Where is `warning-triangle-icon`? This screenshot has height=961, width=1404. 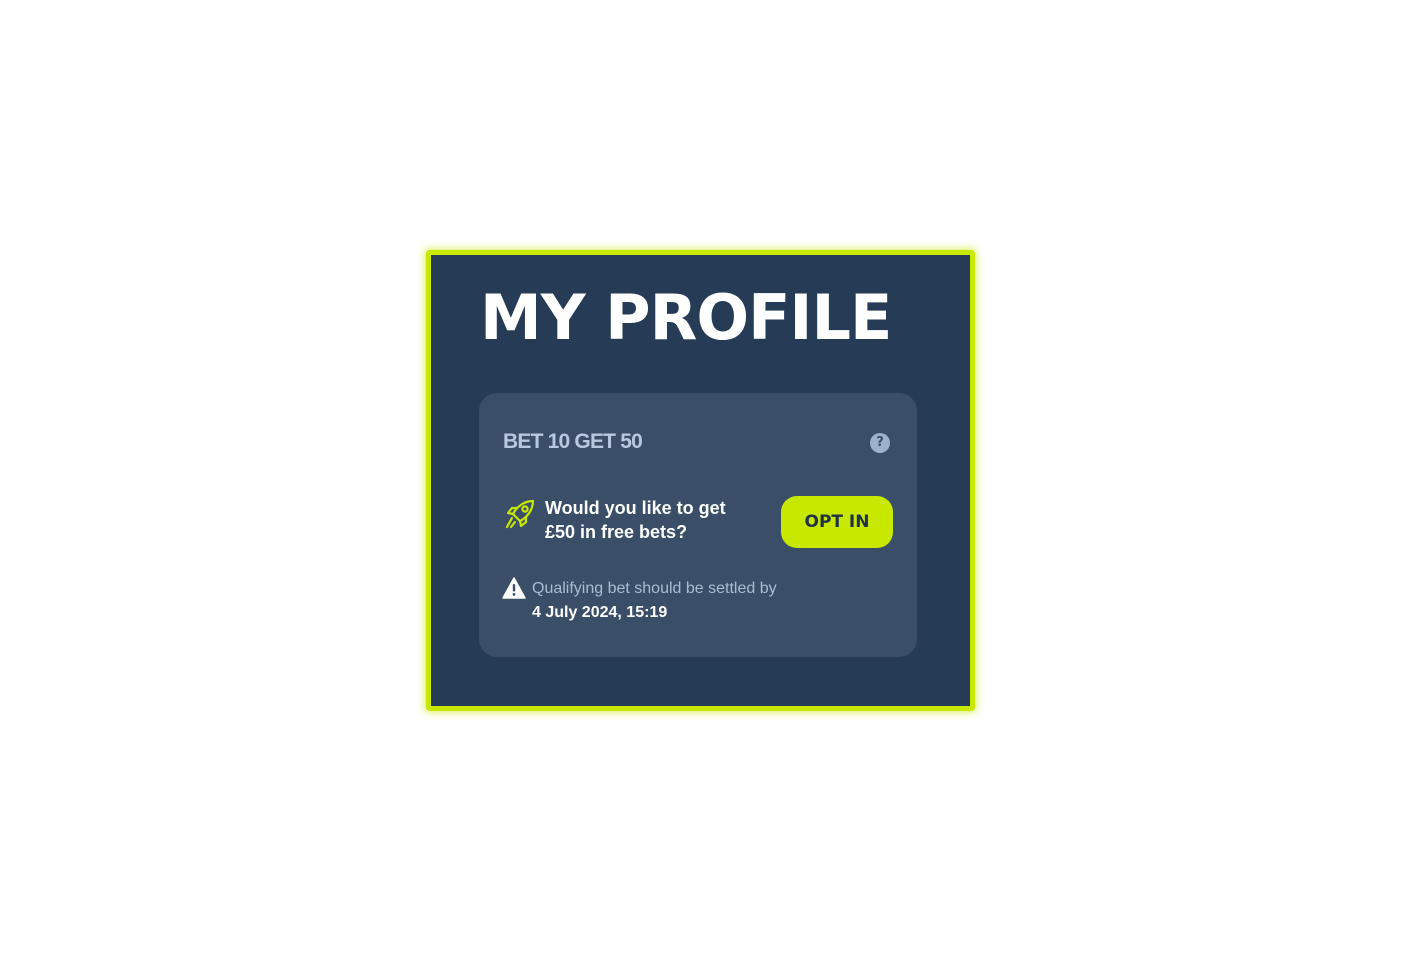 warning-triangle-icon is located at coordinates (514, 588).